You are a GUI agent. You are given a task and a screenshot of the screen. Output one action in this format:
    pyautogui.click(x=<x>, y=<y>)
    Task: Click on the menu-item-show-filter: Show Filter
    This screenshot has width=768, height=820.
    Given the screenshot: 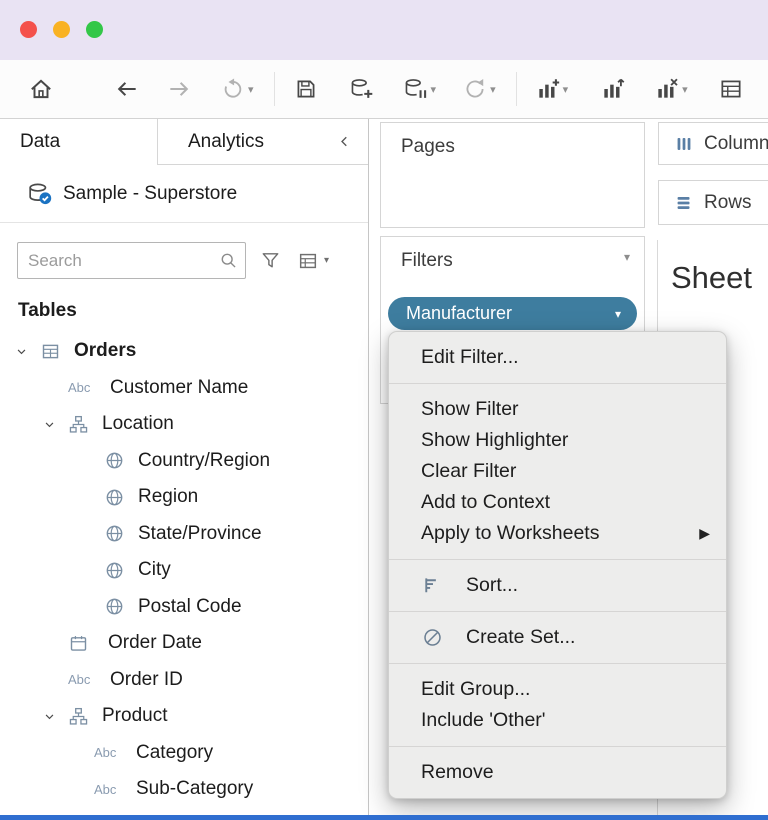 What is the action you would take?
    pyautogui.click(x=557, y=409)
    